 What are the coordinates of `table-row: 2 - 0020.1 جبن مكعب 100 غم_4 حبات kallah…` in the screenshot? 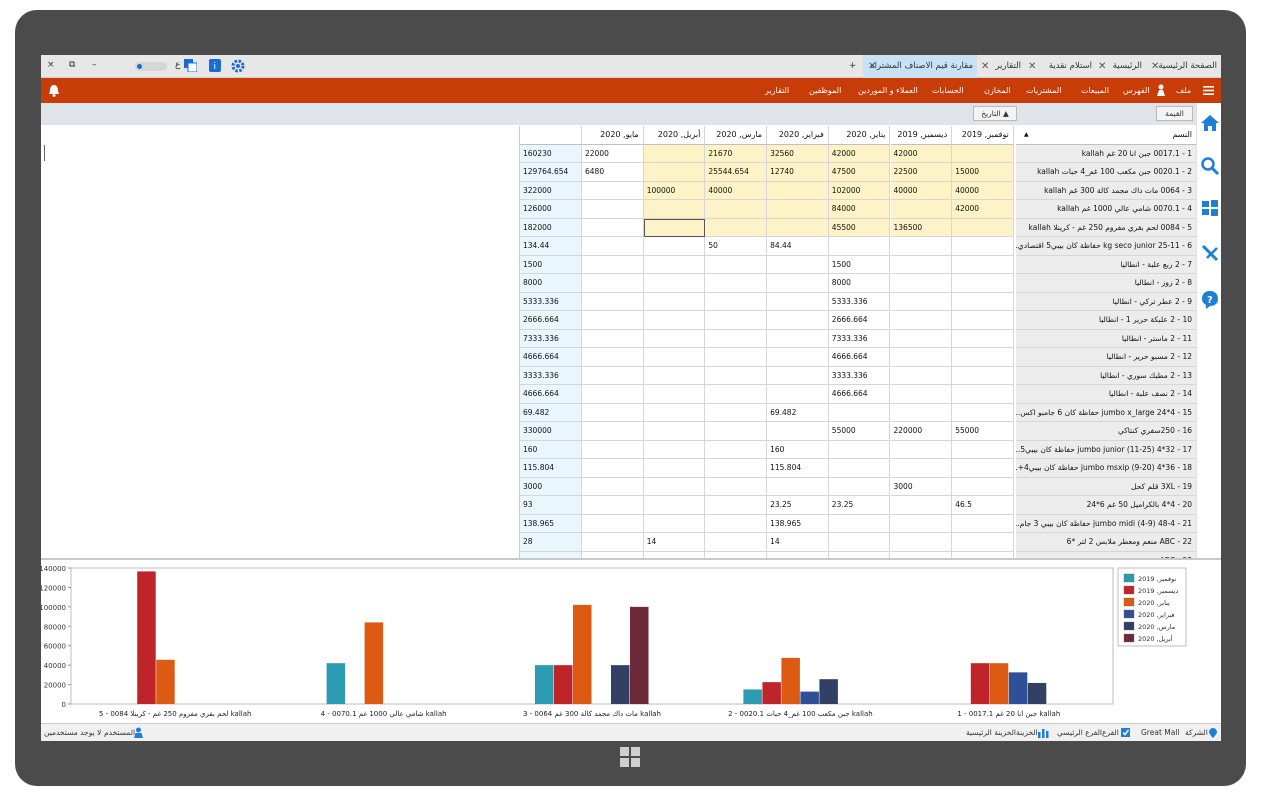 It's located at (858, 172).